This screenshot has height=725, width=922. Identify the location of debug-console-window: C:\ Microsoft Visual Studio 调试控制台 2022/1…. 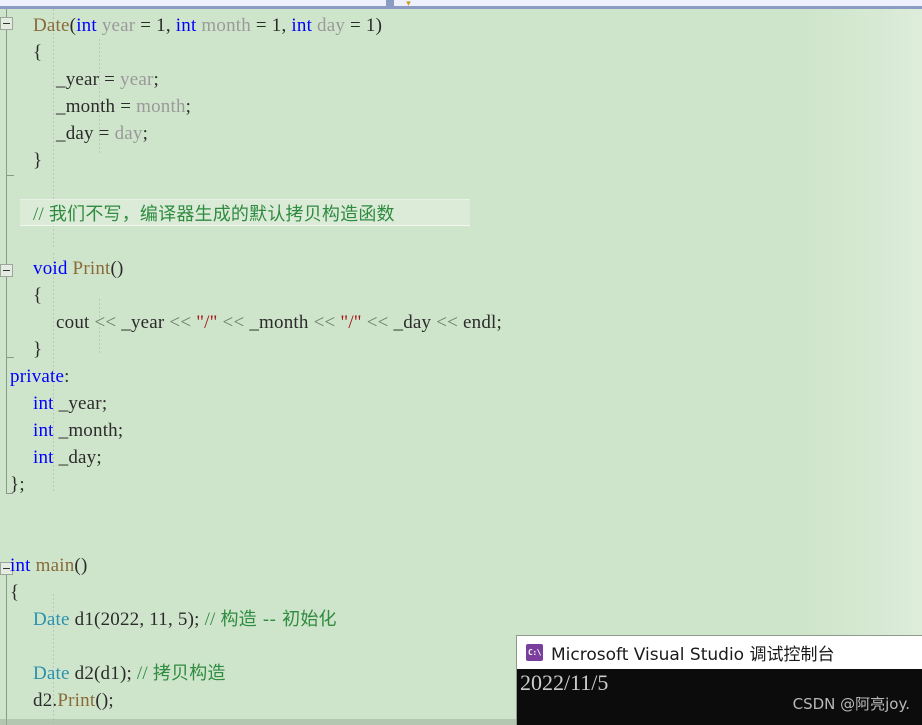
(719, 680).